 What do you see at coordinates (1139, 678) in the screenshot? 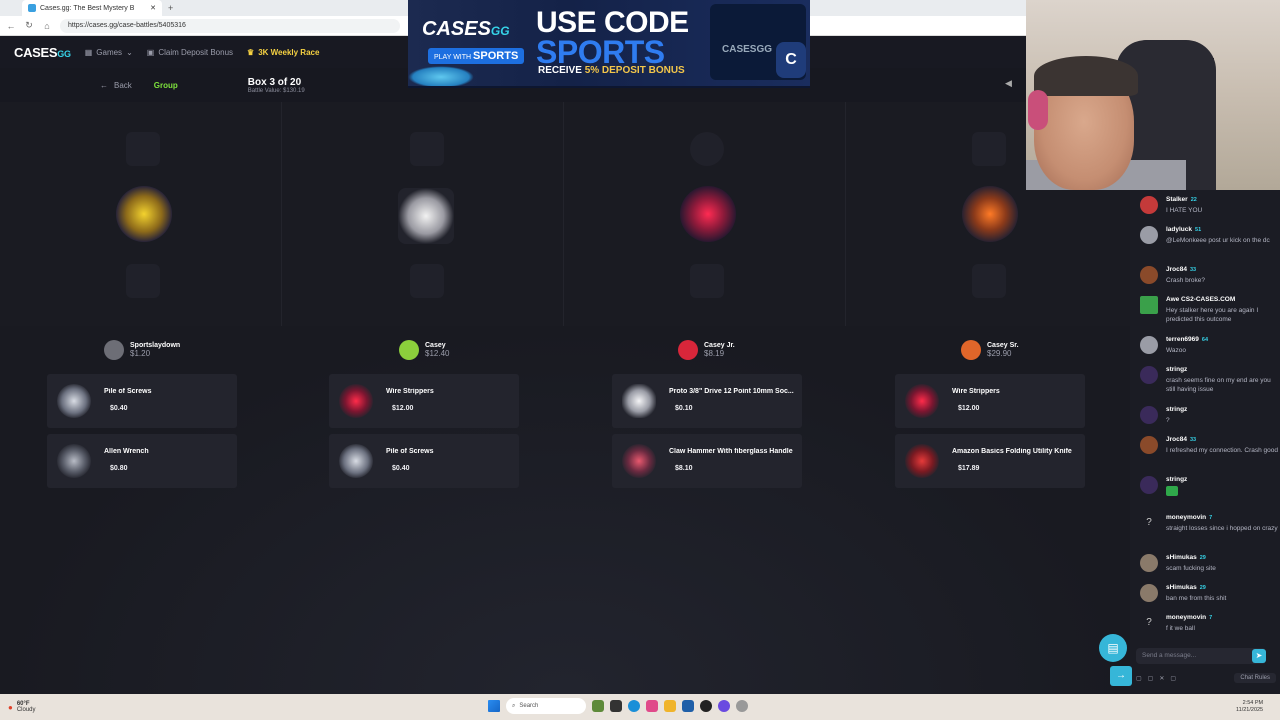
I see `social-x-icon: ▢` at bounding box center [1139, 678].